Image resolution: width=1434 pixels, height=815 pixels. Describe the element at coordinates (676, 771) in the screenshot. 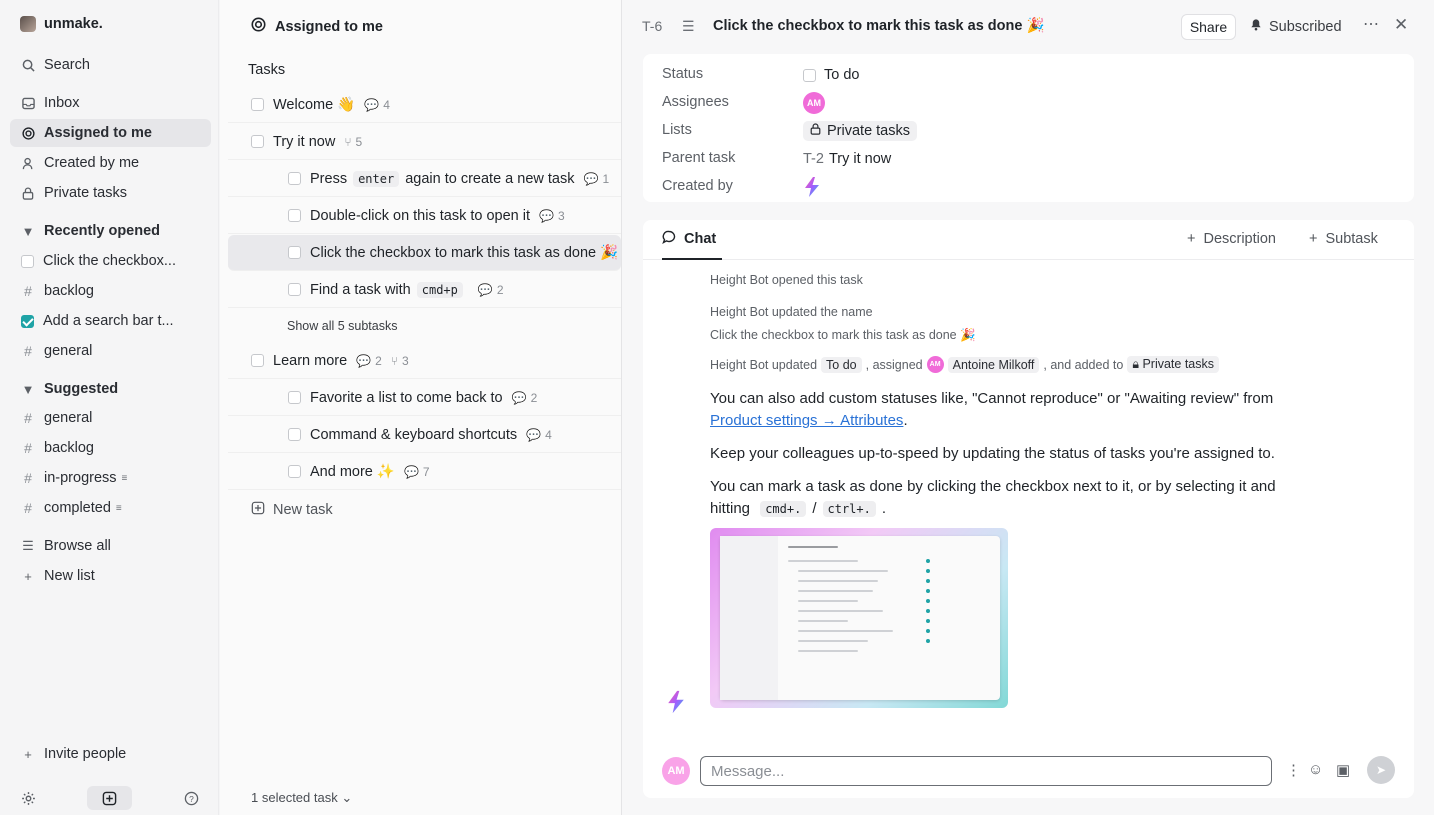

I see `avatar: AM` at that location.